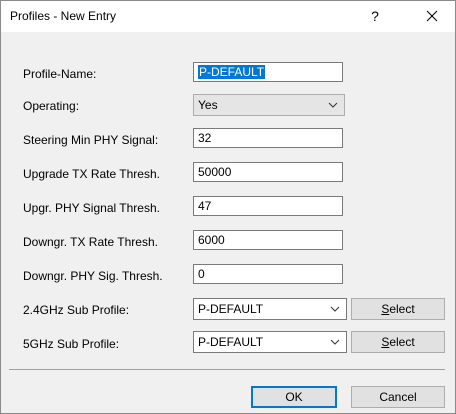 The image size is (456, 414). I want to click on upgrade-tx-rate-thresh-label: Upgrade TX Rate Thresh., so click(91, 174).